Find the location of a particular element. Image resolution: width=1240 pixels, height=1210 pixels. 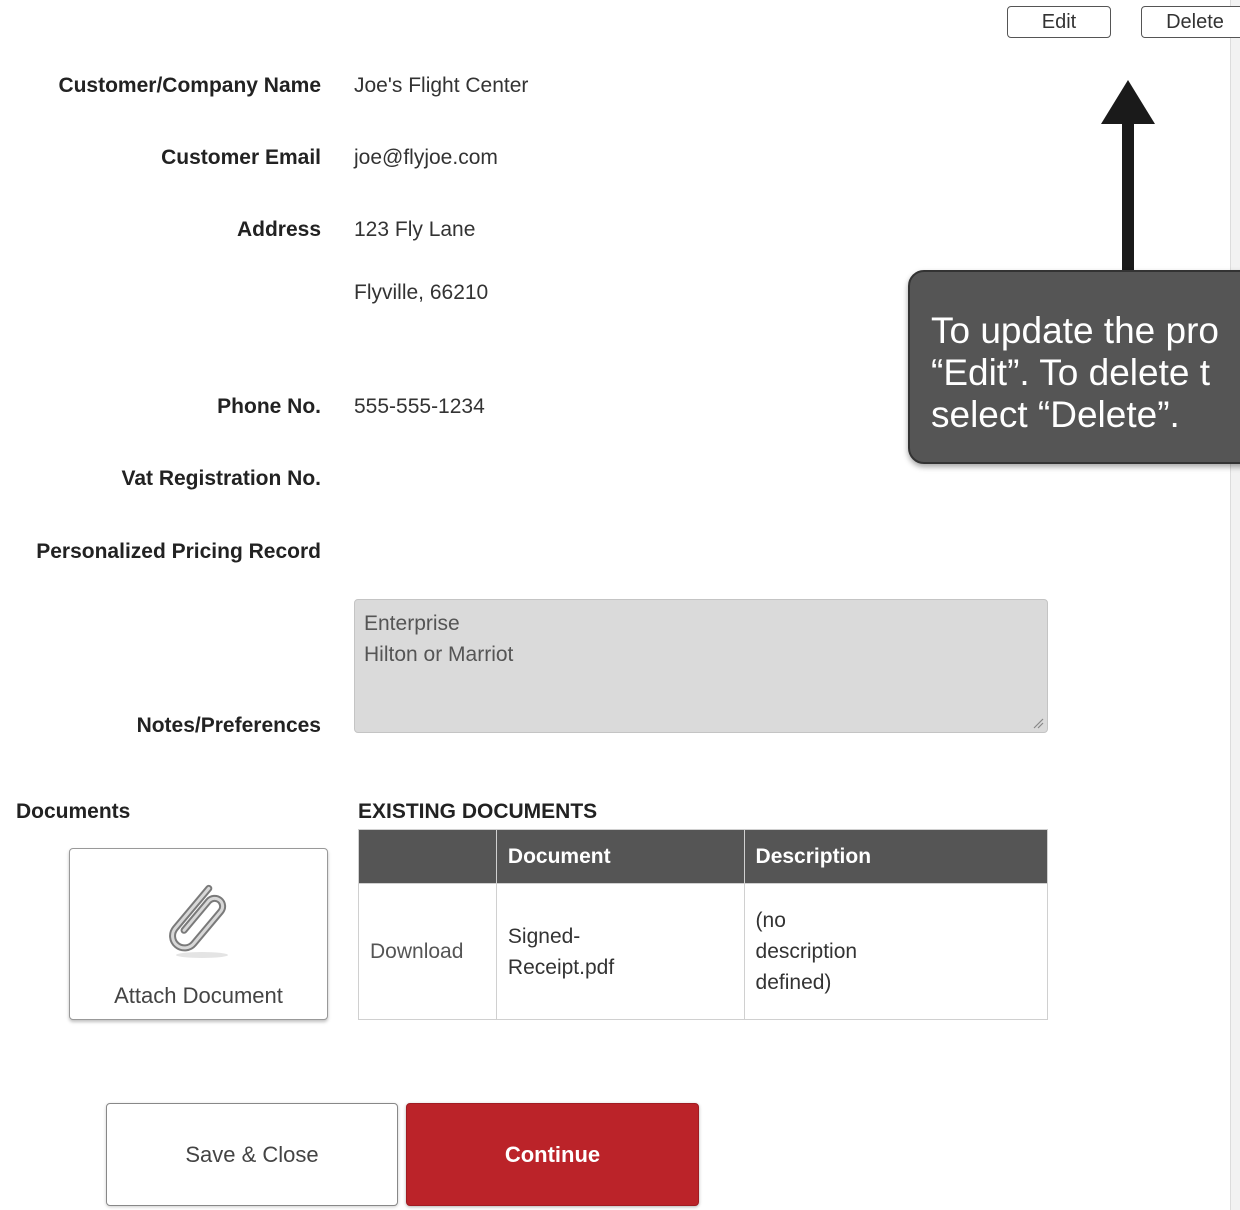

column-header-document: Document is located at coordinates (620, 856).